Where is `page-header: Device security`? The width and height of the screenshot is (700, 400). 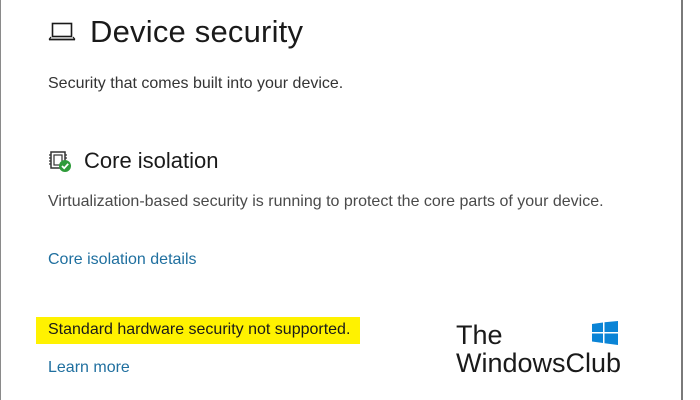
page-header: Device security is located at coordinates (175, 32).